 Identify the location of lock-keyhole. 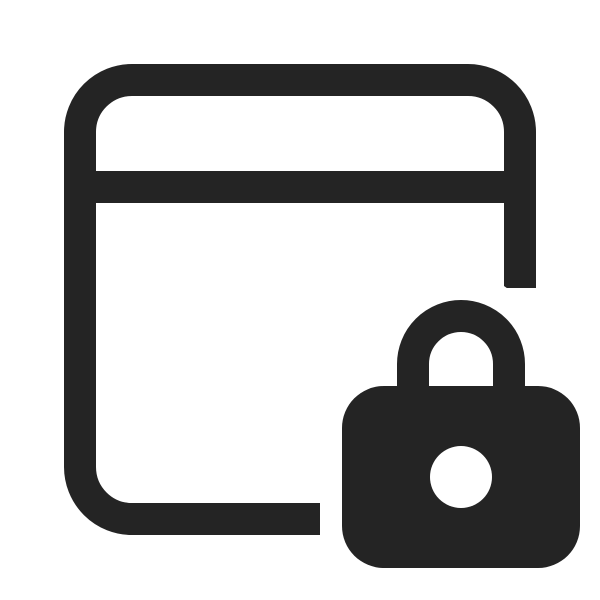
(461, 477).